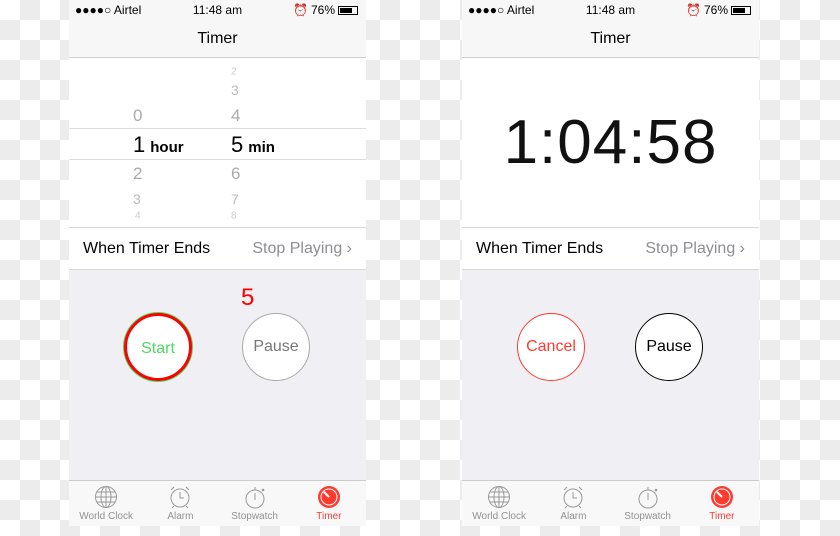  I want to click on minute-selected: 5 min, so click(253, 145).